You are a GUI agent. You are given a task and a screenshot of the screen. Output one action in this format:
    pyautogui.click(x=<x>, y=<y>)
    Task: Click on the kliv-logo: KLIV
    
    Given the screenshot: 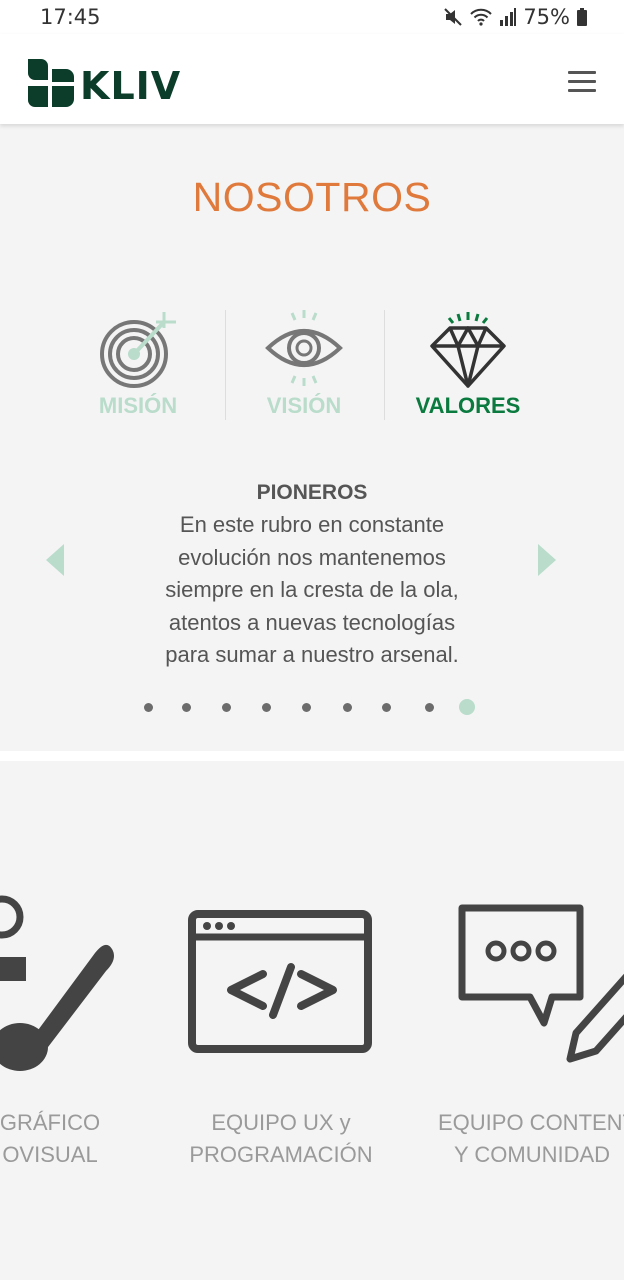 What is the action you would take?
    pyautogui.click(x=104, y=85)
    